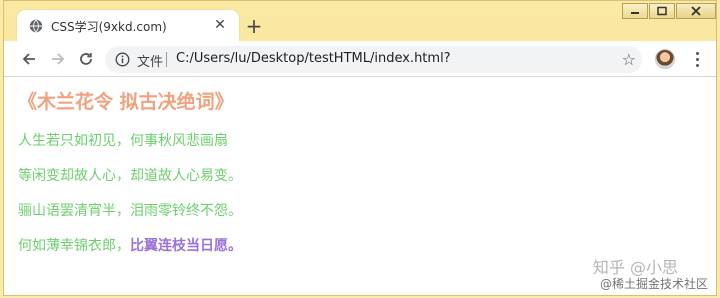 Image resolution: width=720 pixels, height=298 pixels. What do you see at coordinates (665, 59) in the screenshot?
I see `avatar` at bounding box center [665, 59].